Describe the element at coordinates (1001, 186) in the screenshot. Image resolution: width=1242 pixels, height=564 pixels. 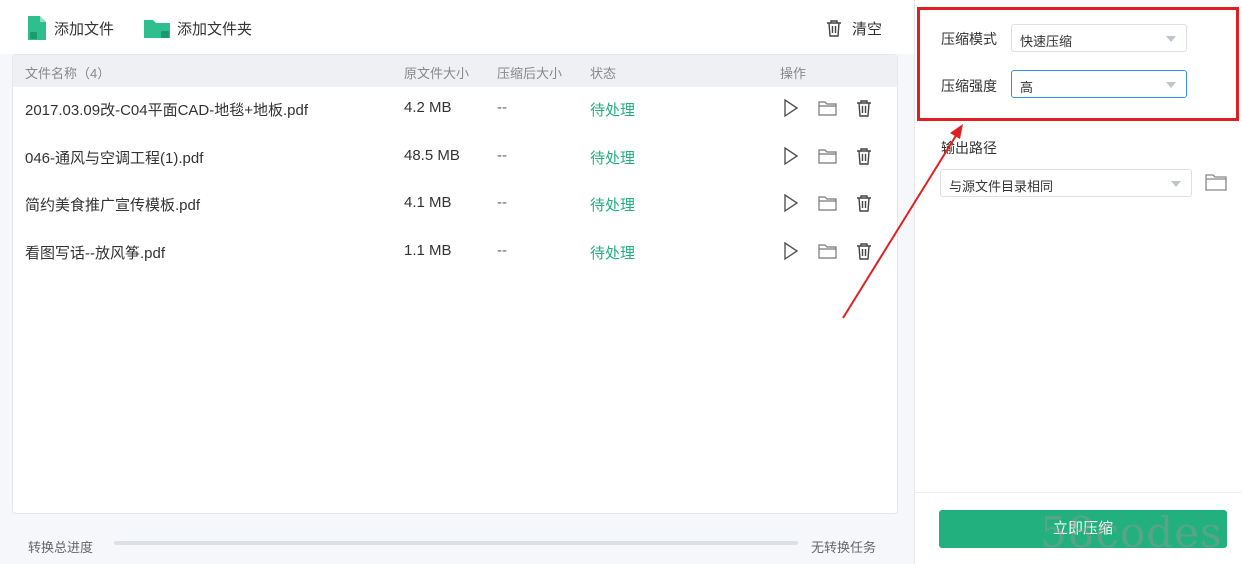
I see `output-path-value: 与源文件目录相同` at that location.